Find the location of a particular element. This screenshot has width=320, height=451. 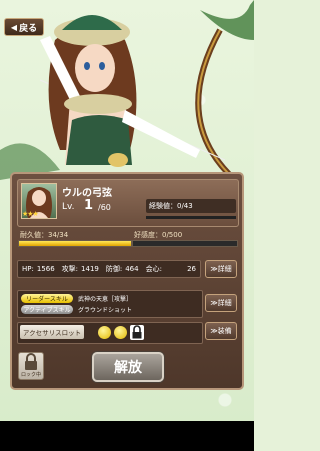

accessory-slot-3-locked is located at coordinates (137, 332).